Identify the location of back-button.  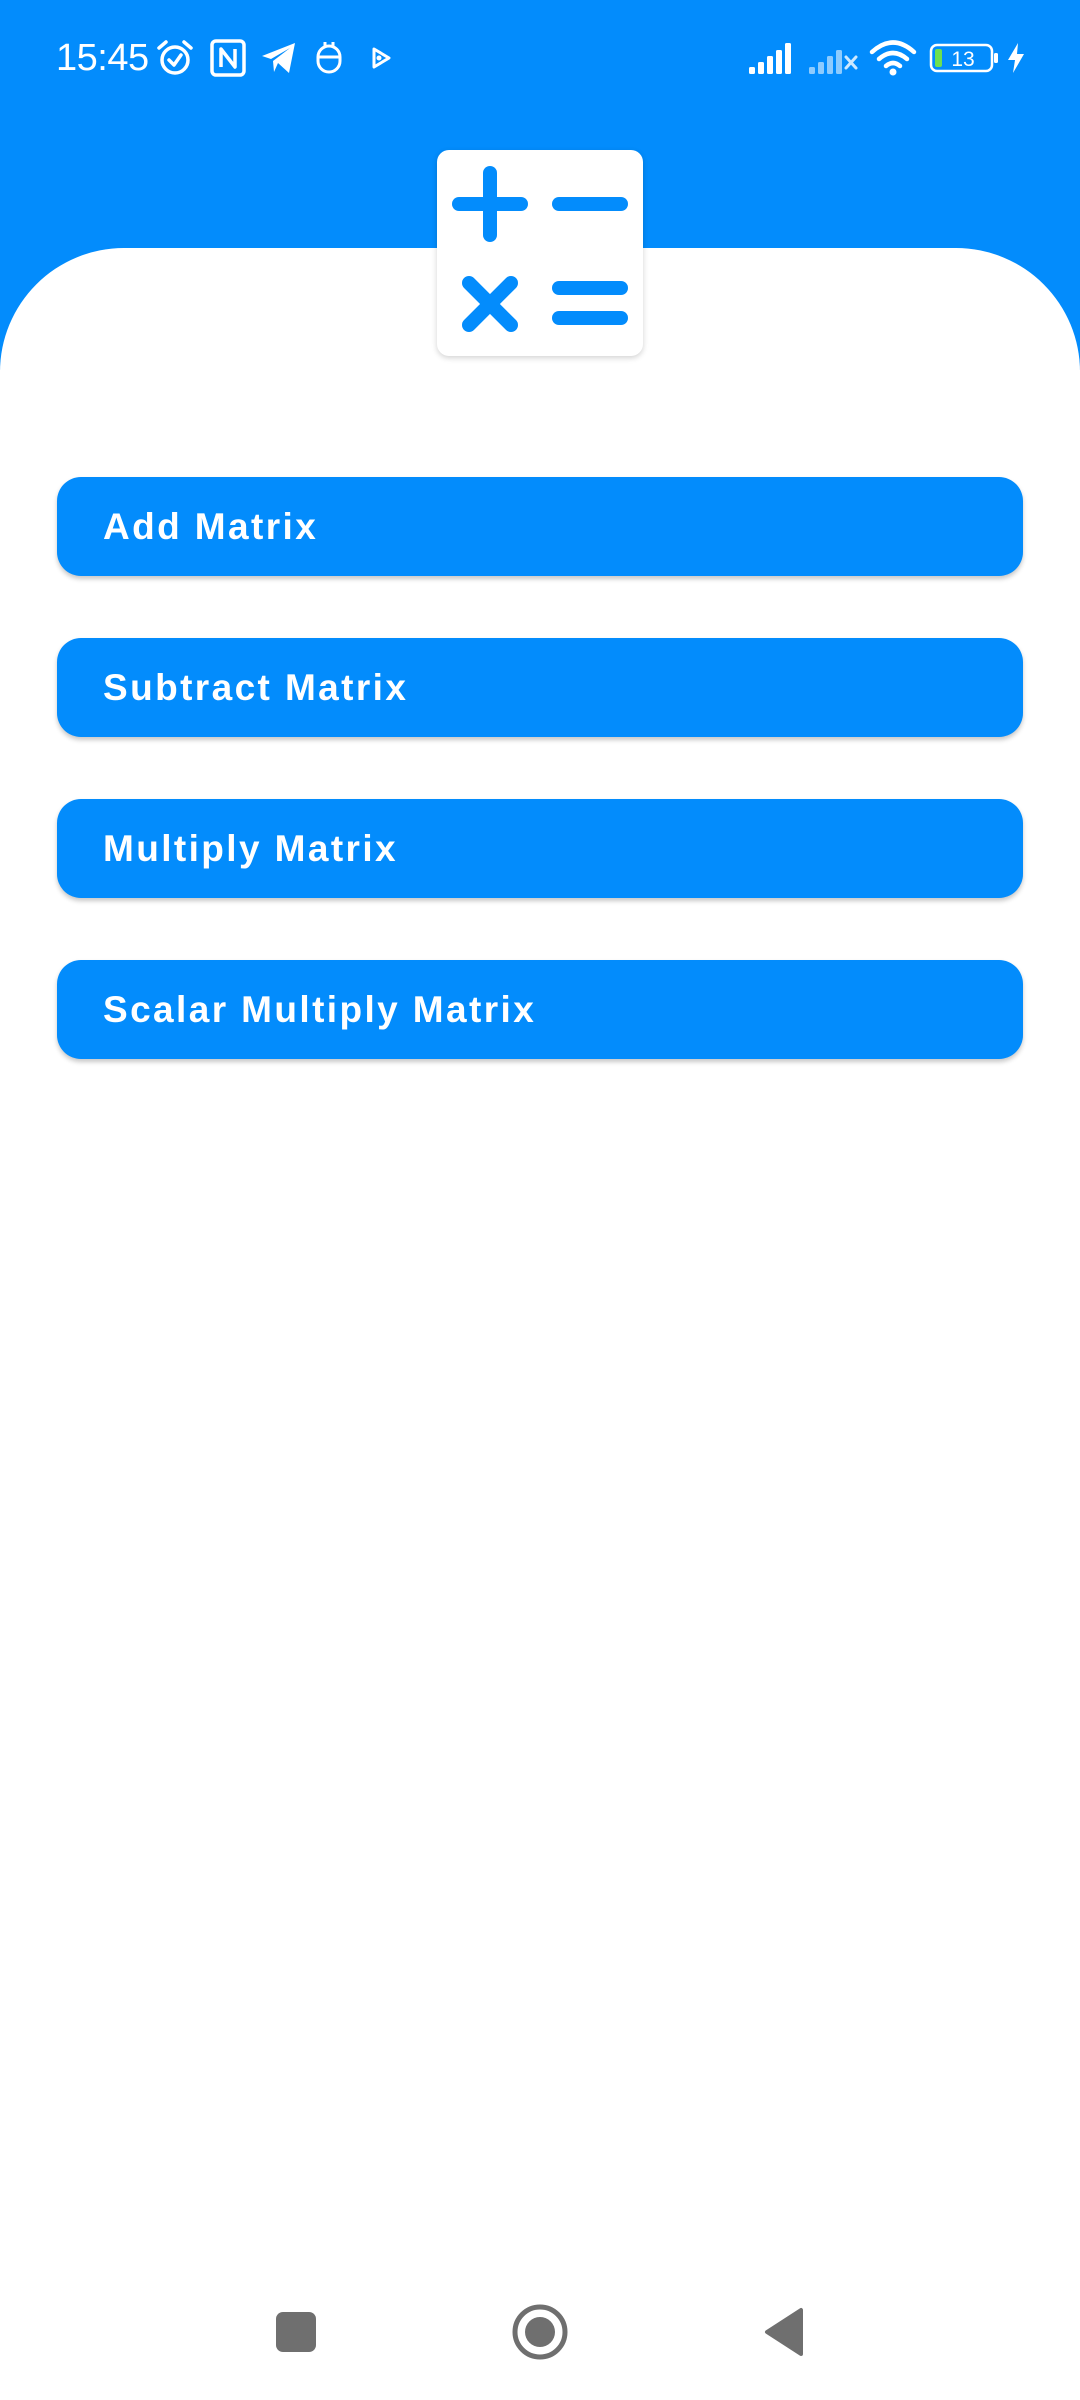
(784, 2332).